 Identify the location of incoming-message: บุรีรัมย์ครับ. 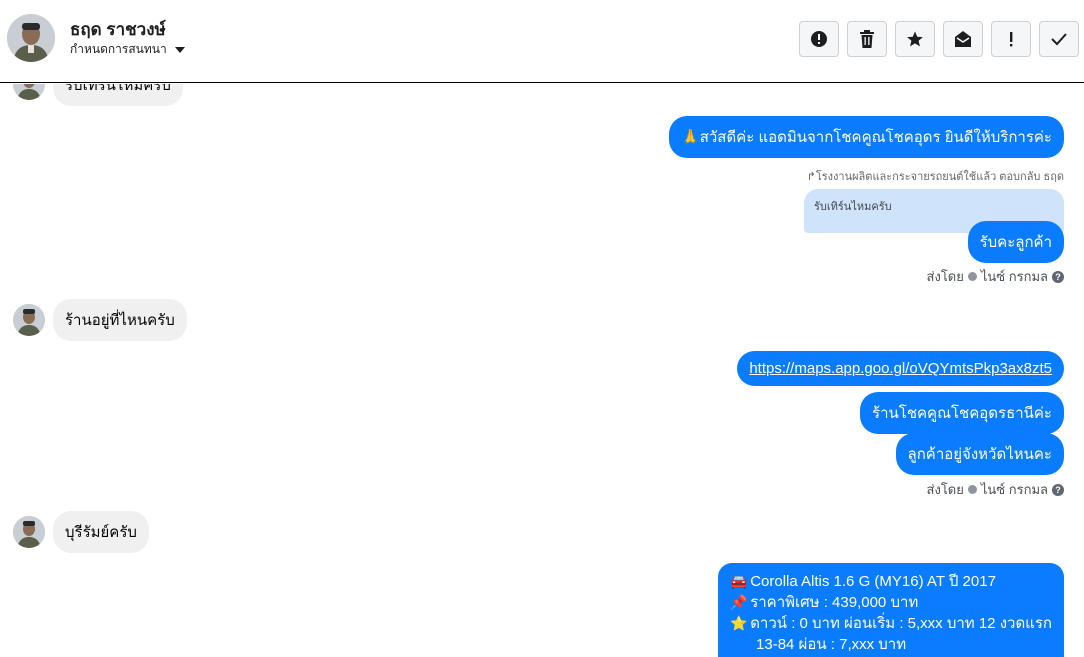
(101, 532).